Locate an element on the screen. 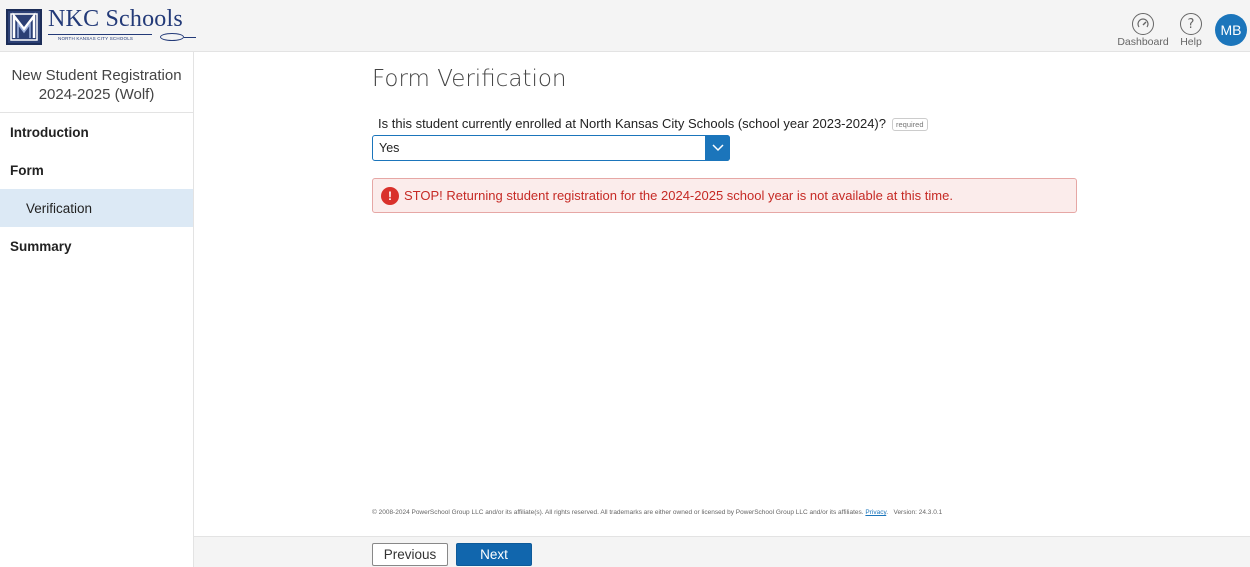  district-logo: NKC Schools NORTH KANSAS CITY SCHOOLS is located at coordinates (101, 25).